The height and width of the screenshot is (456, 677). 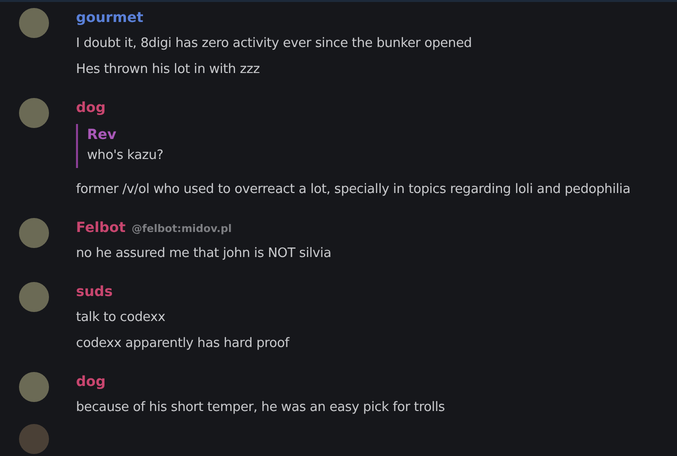 I want to click on quoted-text: who's kazu?, so click(x=125, y=156).